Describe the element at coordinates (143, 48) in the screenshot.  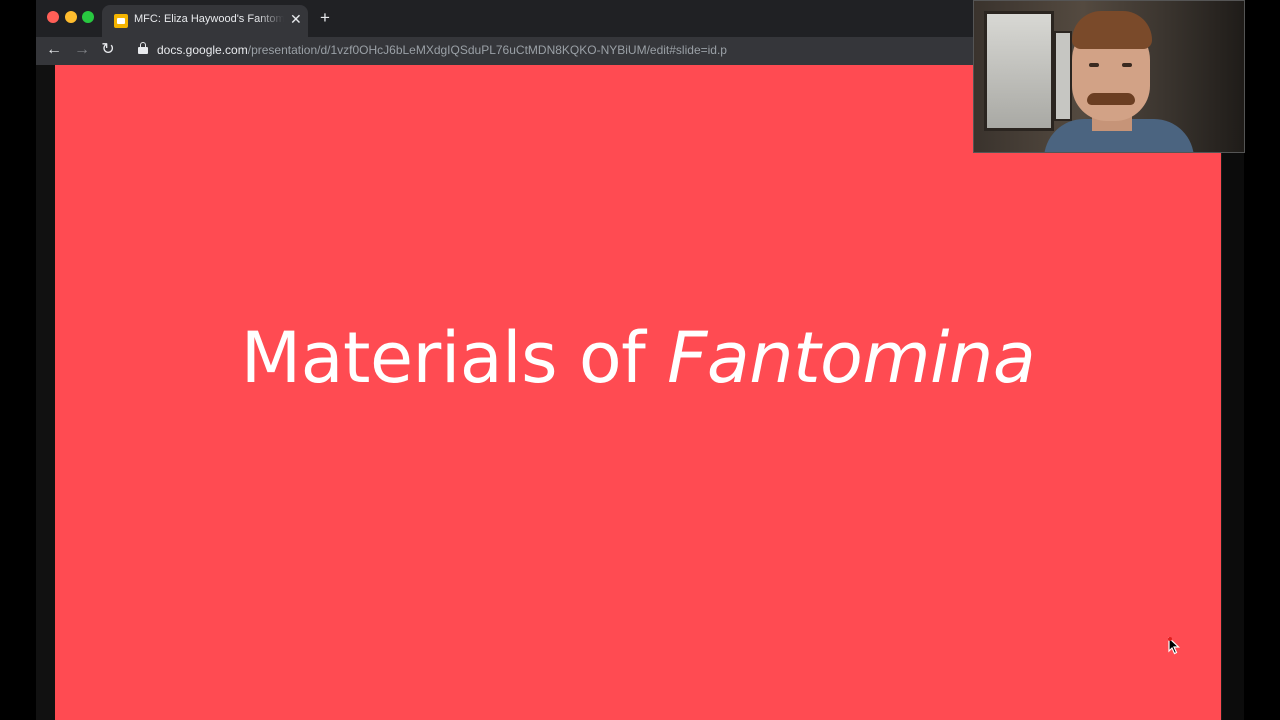
I see `lock-icon` at that location.